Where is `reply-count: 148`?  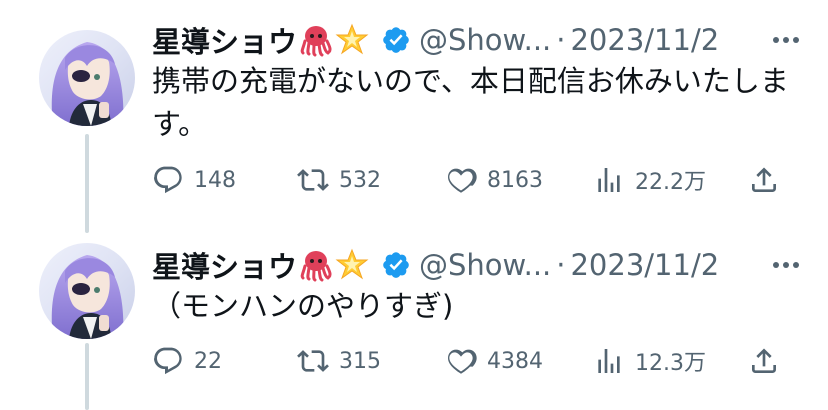 reply-count: 148 is located at coordinates (215, 180).